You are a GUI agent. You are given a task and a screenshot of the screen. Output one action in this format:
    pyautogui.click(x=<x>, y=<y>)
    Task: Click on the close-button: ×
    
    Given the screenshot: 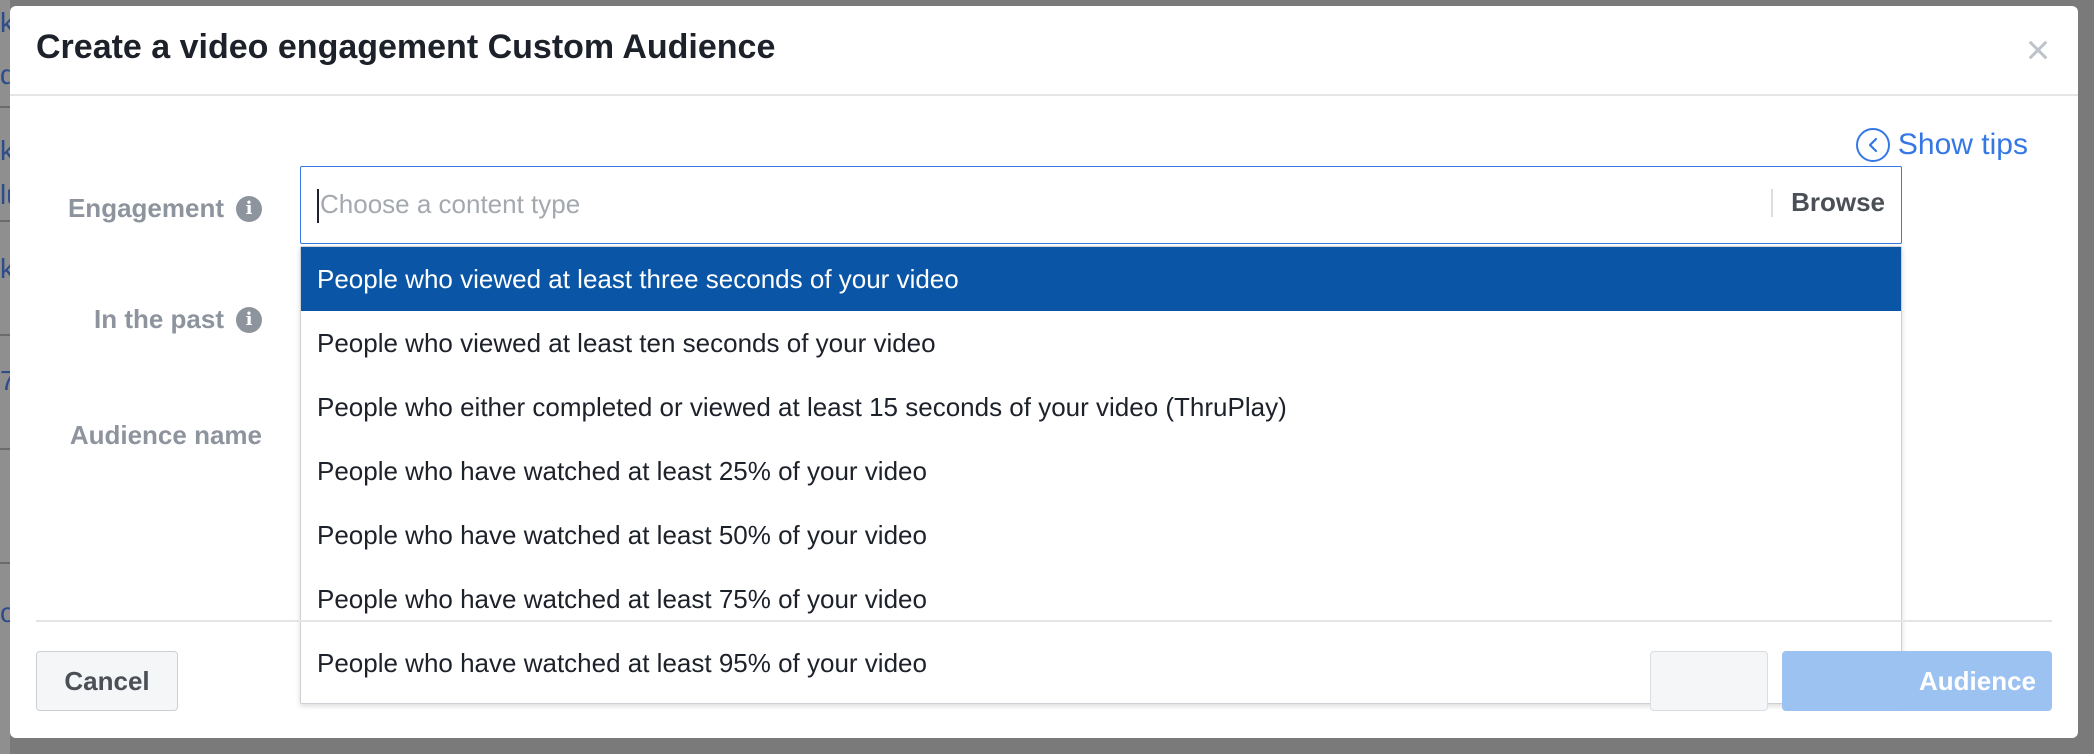 What is the action you would take?
    pyautogui.click(x=2038, y=50)
    